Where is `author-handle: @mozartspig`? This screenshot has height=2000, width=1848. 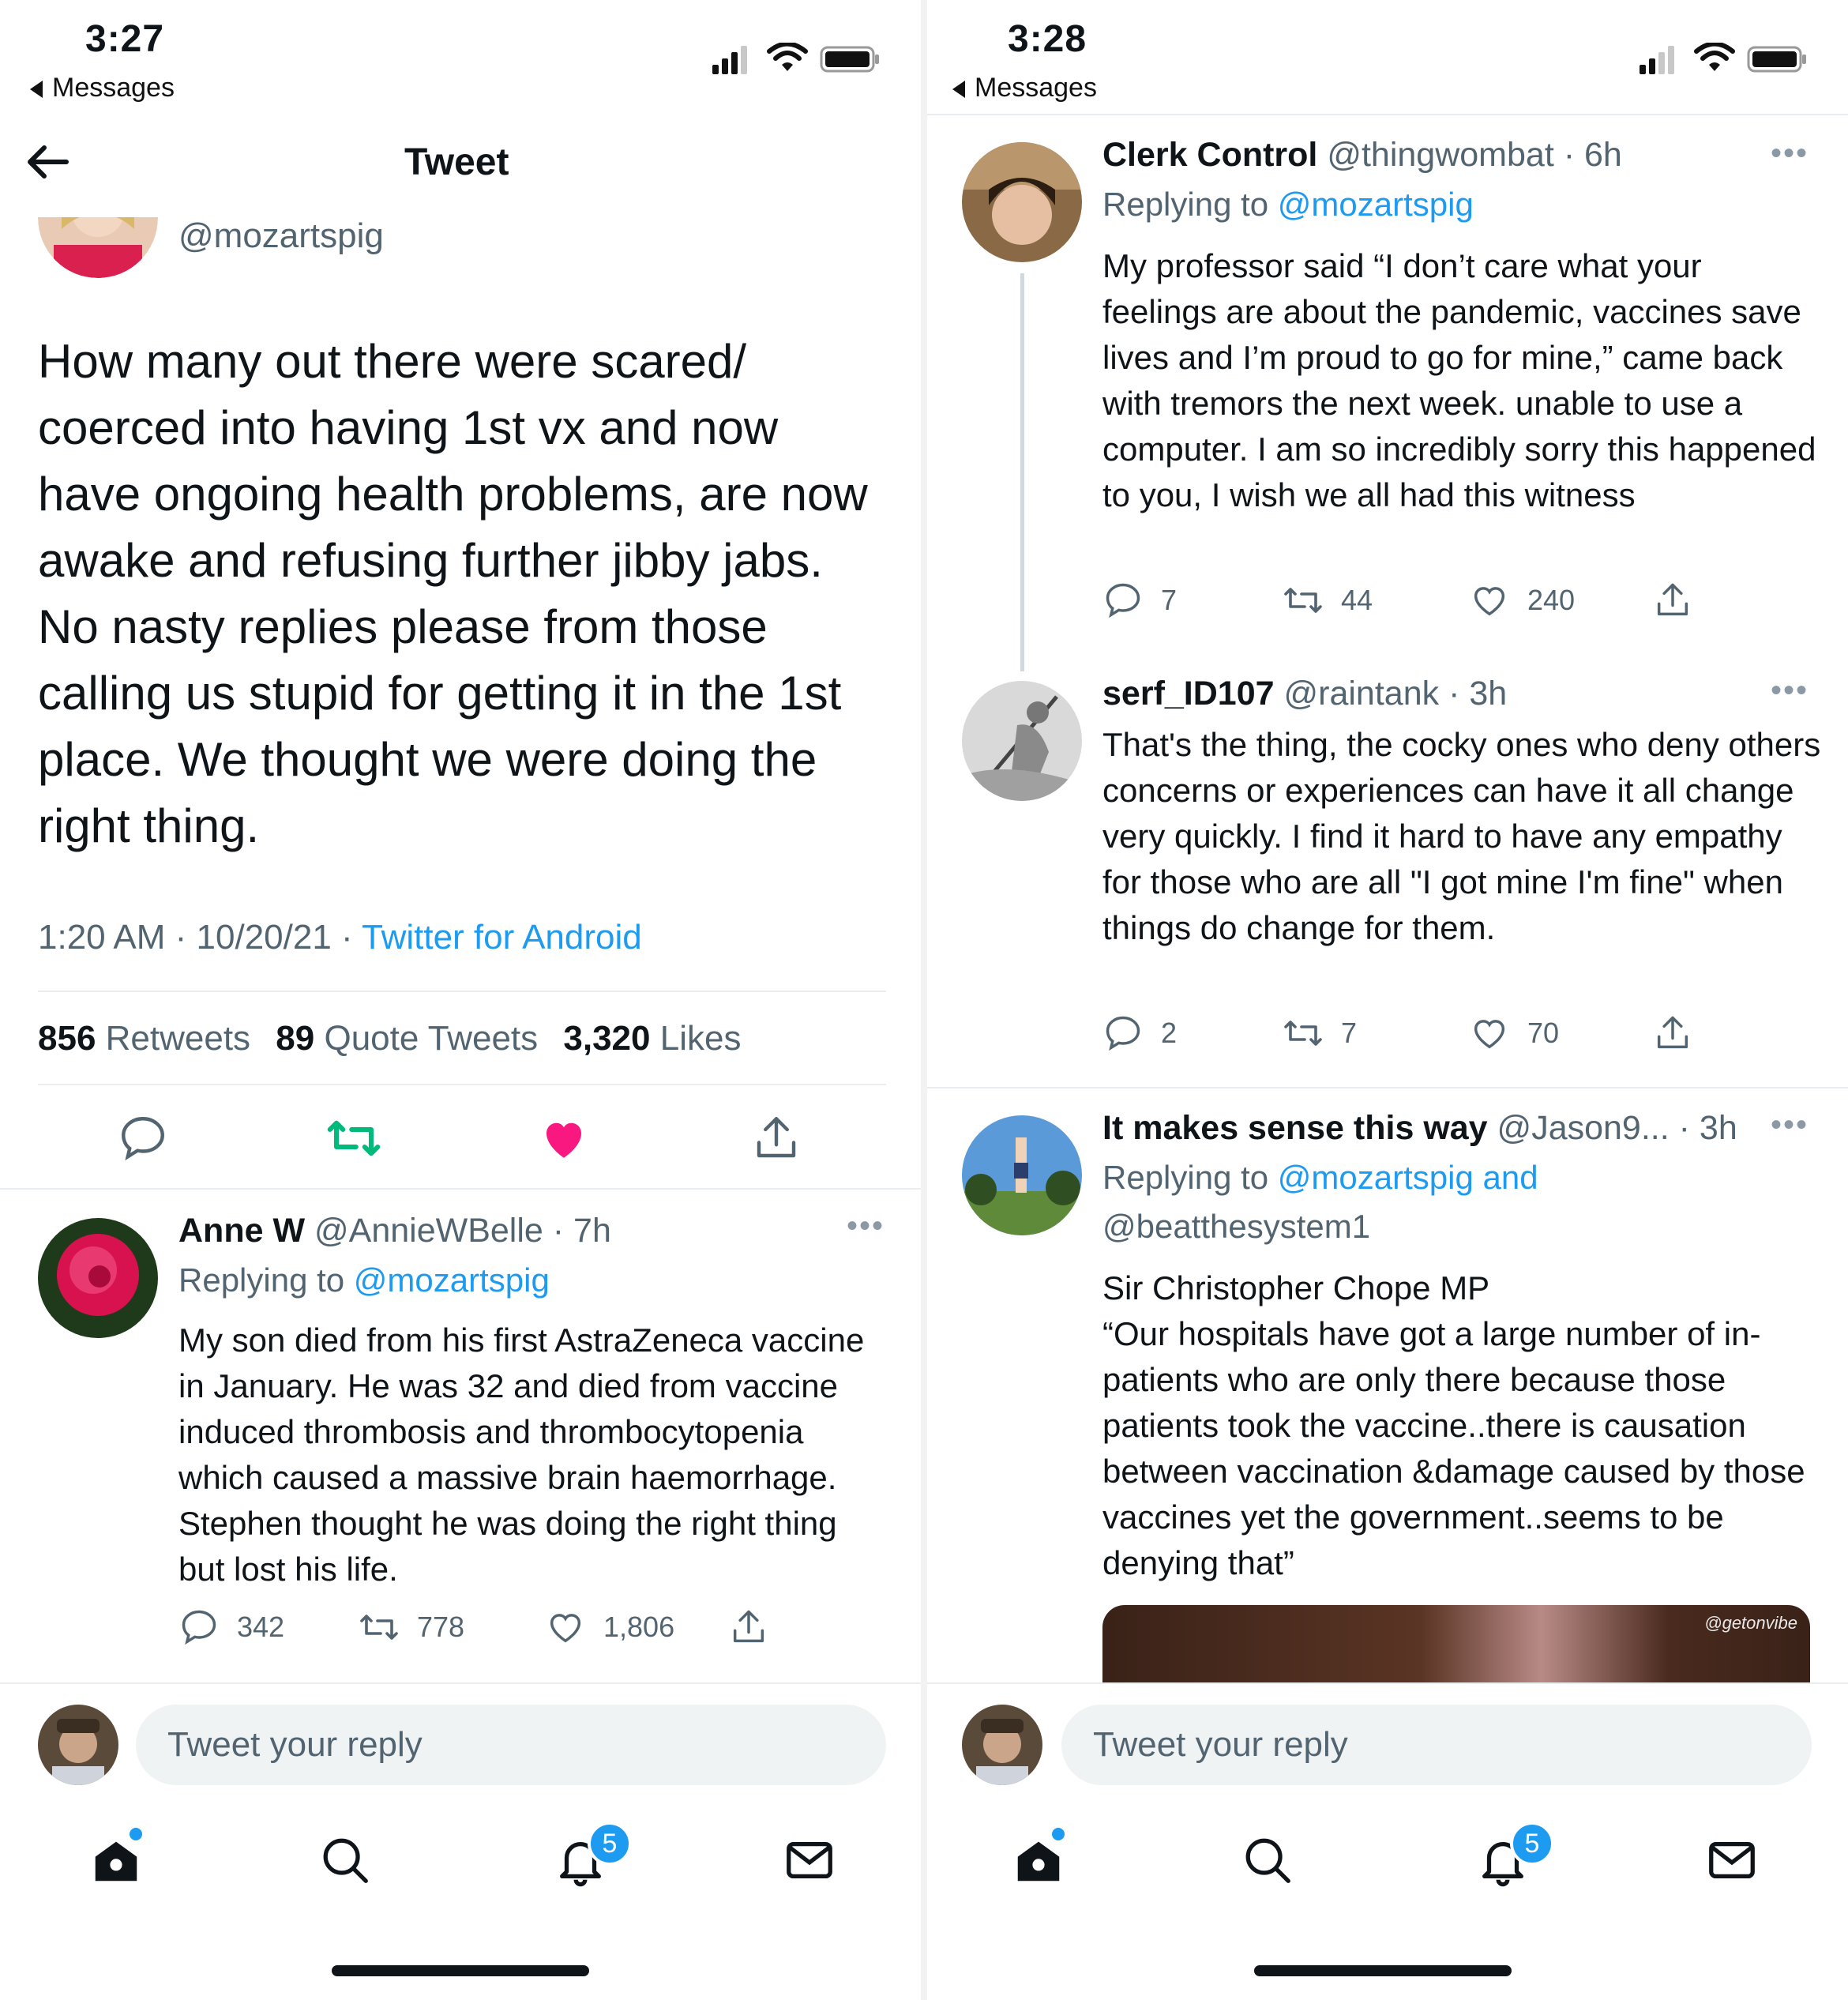 author-handle: @mozartspig is located at coordinates (281, 236).